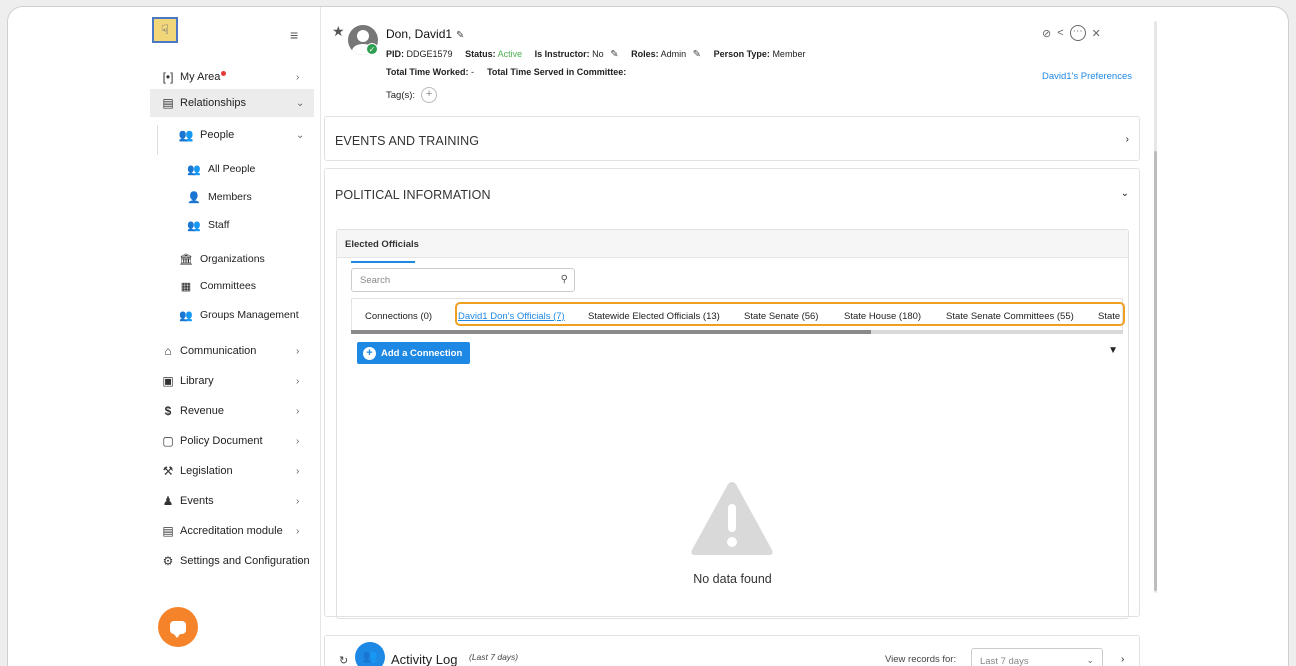 The width and height of the screenshot is (1296, 666). What do you see at coordinates (425, 34) in the screenshot?
I see `person-name: Don, David1 ✎` at bounding box center [425, 34].